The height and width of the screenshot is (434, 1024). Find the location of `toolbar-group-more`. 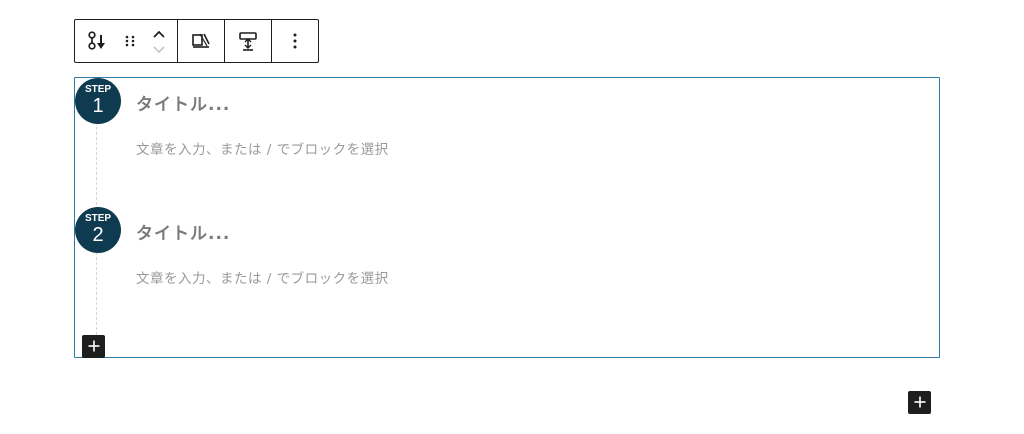

toolbar-group-more is located at coordinates (295, 41).